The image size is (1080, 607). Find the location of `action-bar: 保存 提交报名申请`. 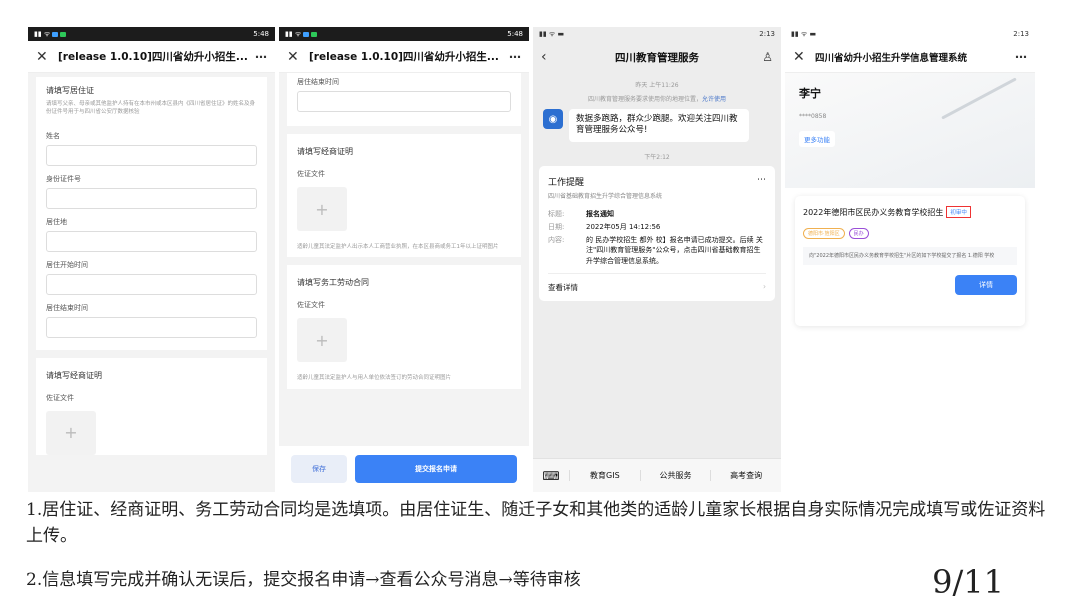

action-bar: 保存 提交报名申请 is located at coordinates (404, 469).